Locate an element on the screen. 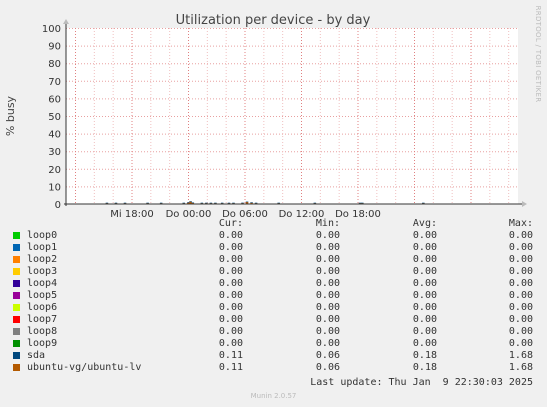 This screenshot has width=547, height=407. legend-row: loop4 0.00 0.00 0.00 0.00 is located at coordinates (273, 284).